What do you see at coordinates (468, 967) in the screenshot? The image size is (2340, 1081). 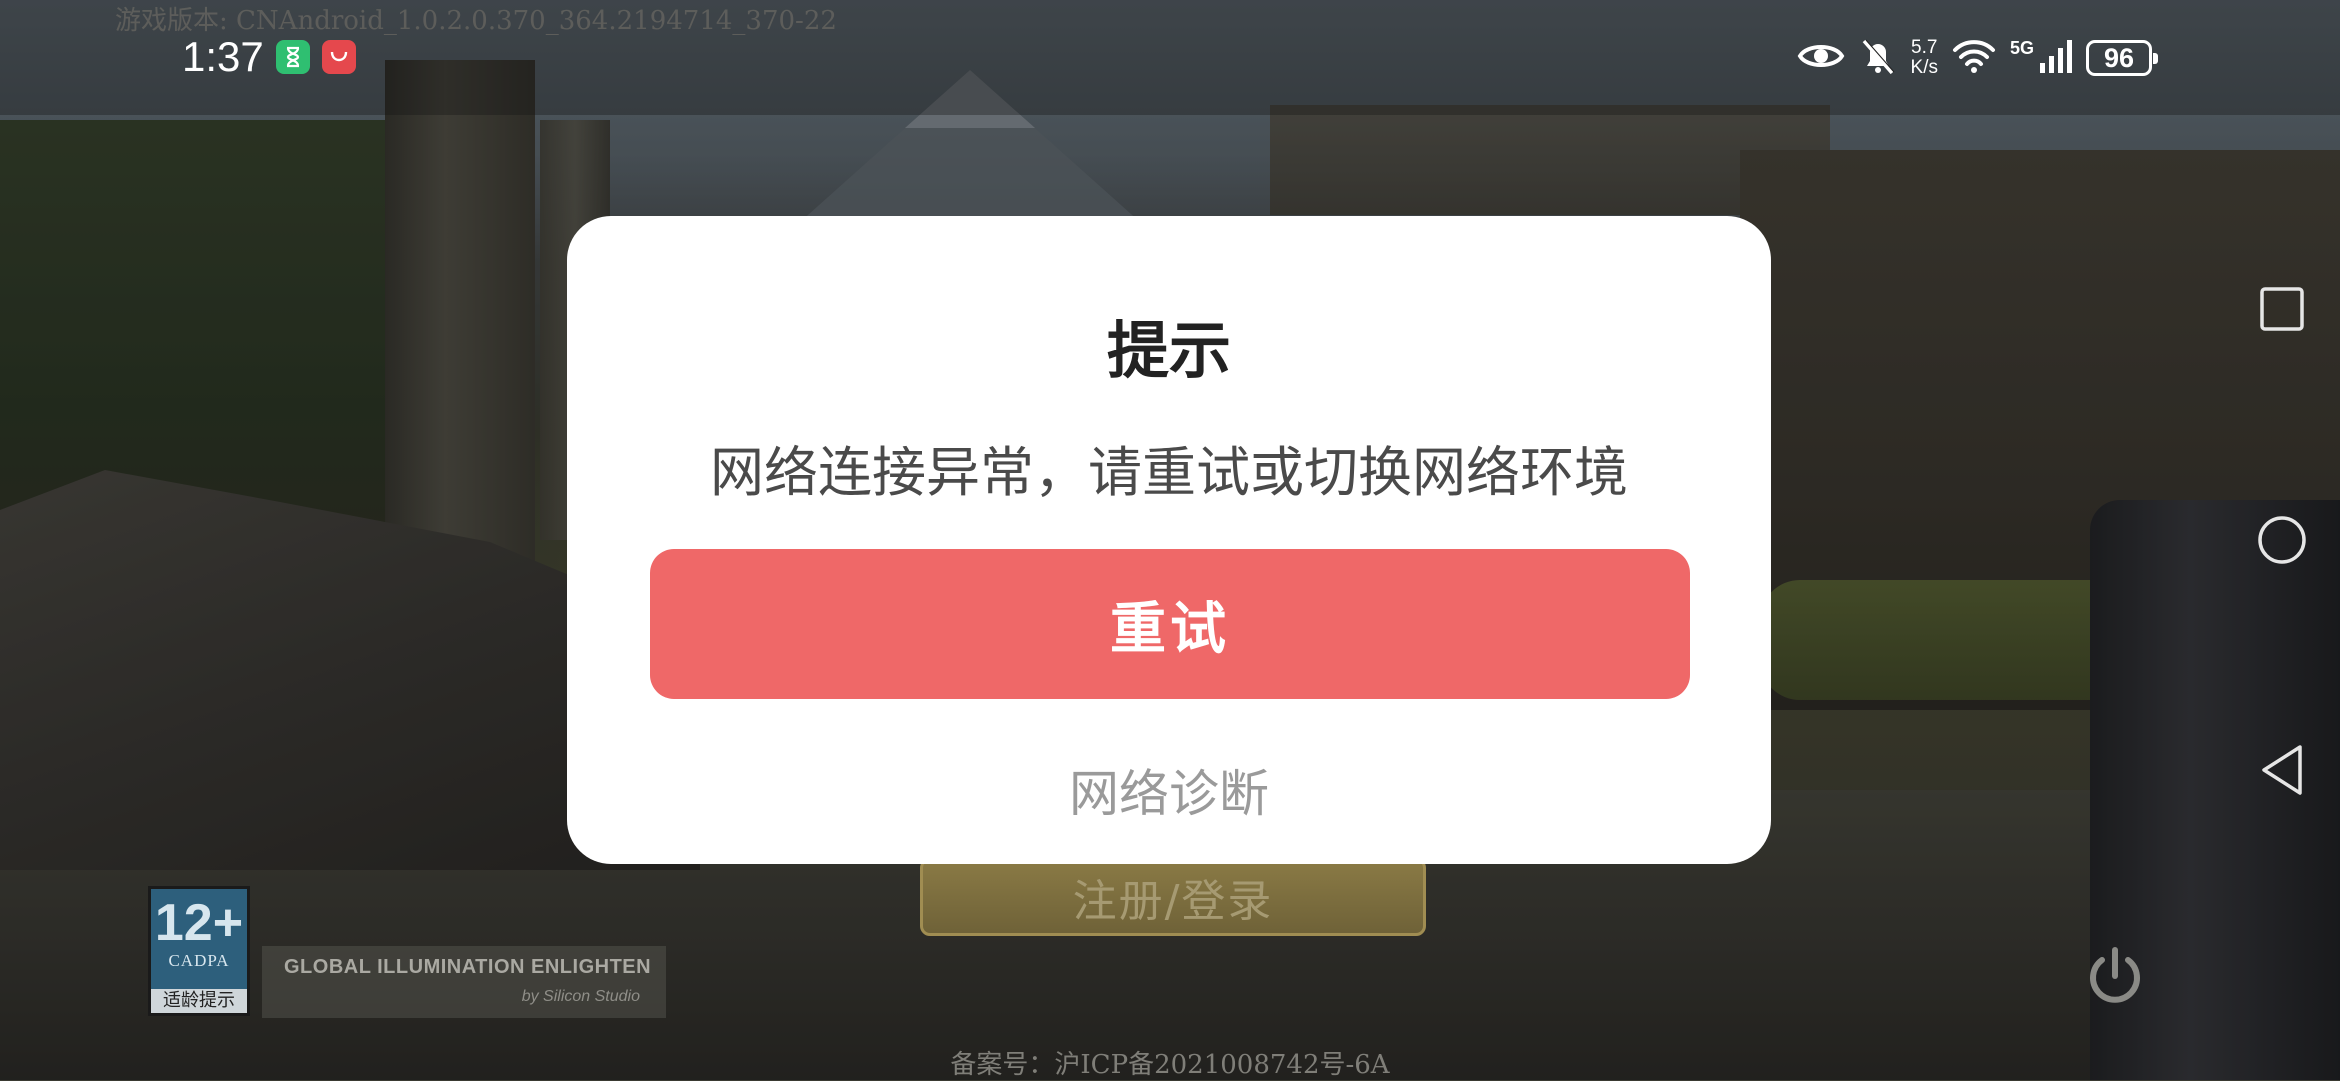 I see `engine-credit-title: GLOBAL ILLUMINATION ENLIGHTEN` at bounding box center [468, 967].